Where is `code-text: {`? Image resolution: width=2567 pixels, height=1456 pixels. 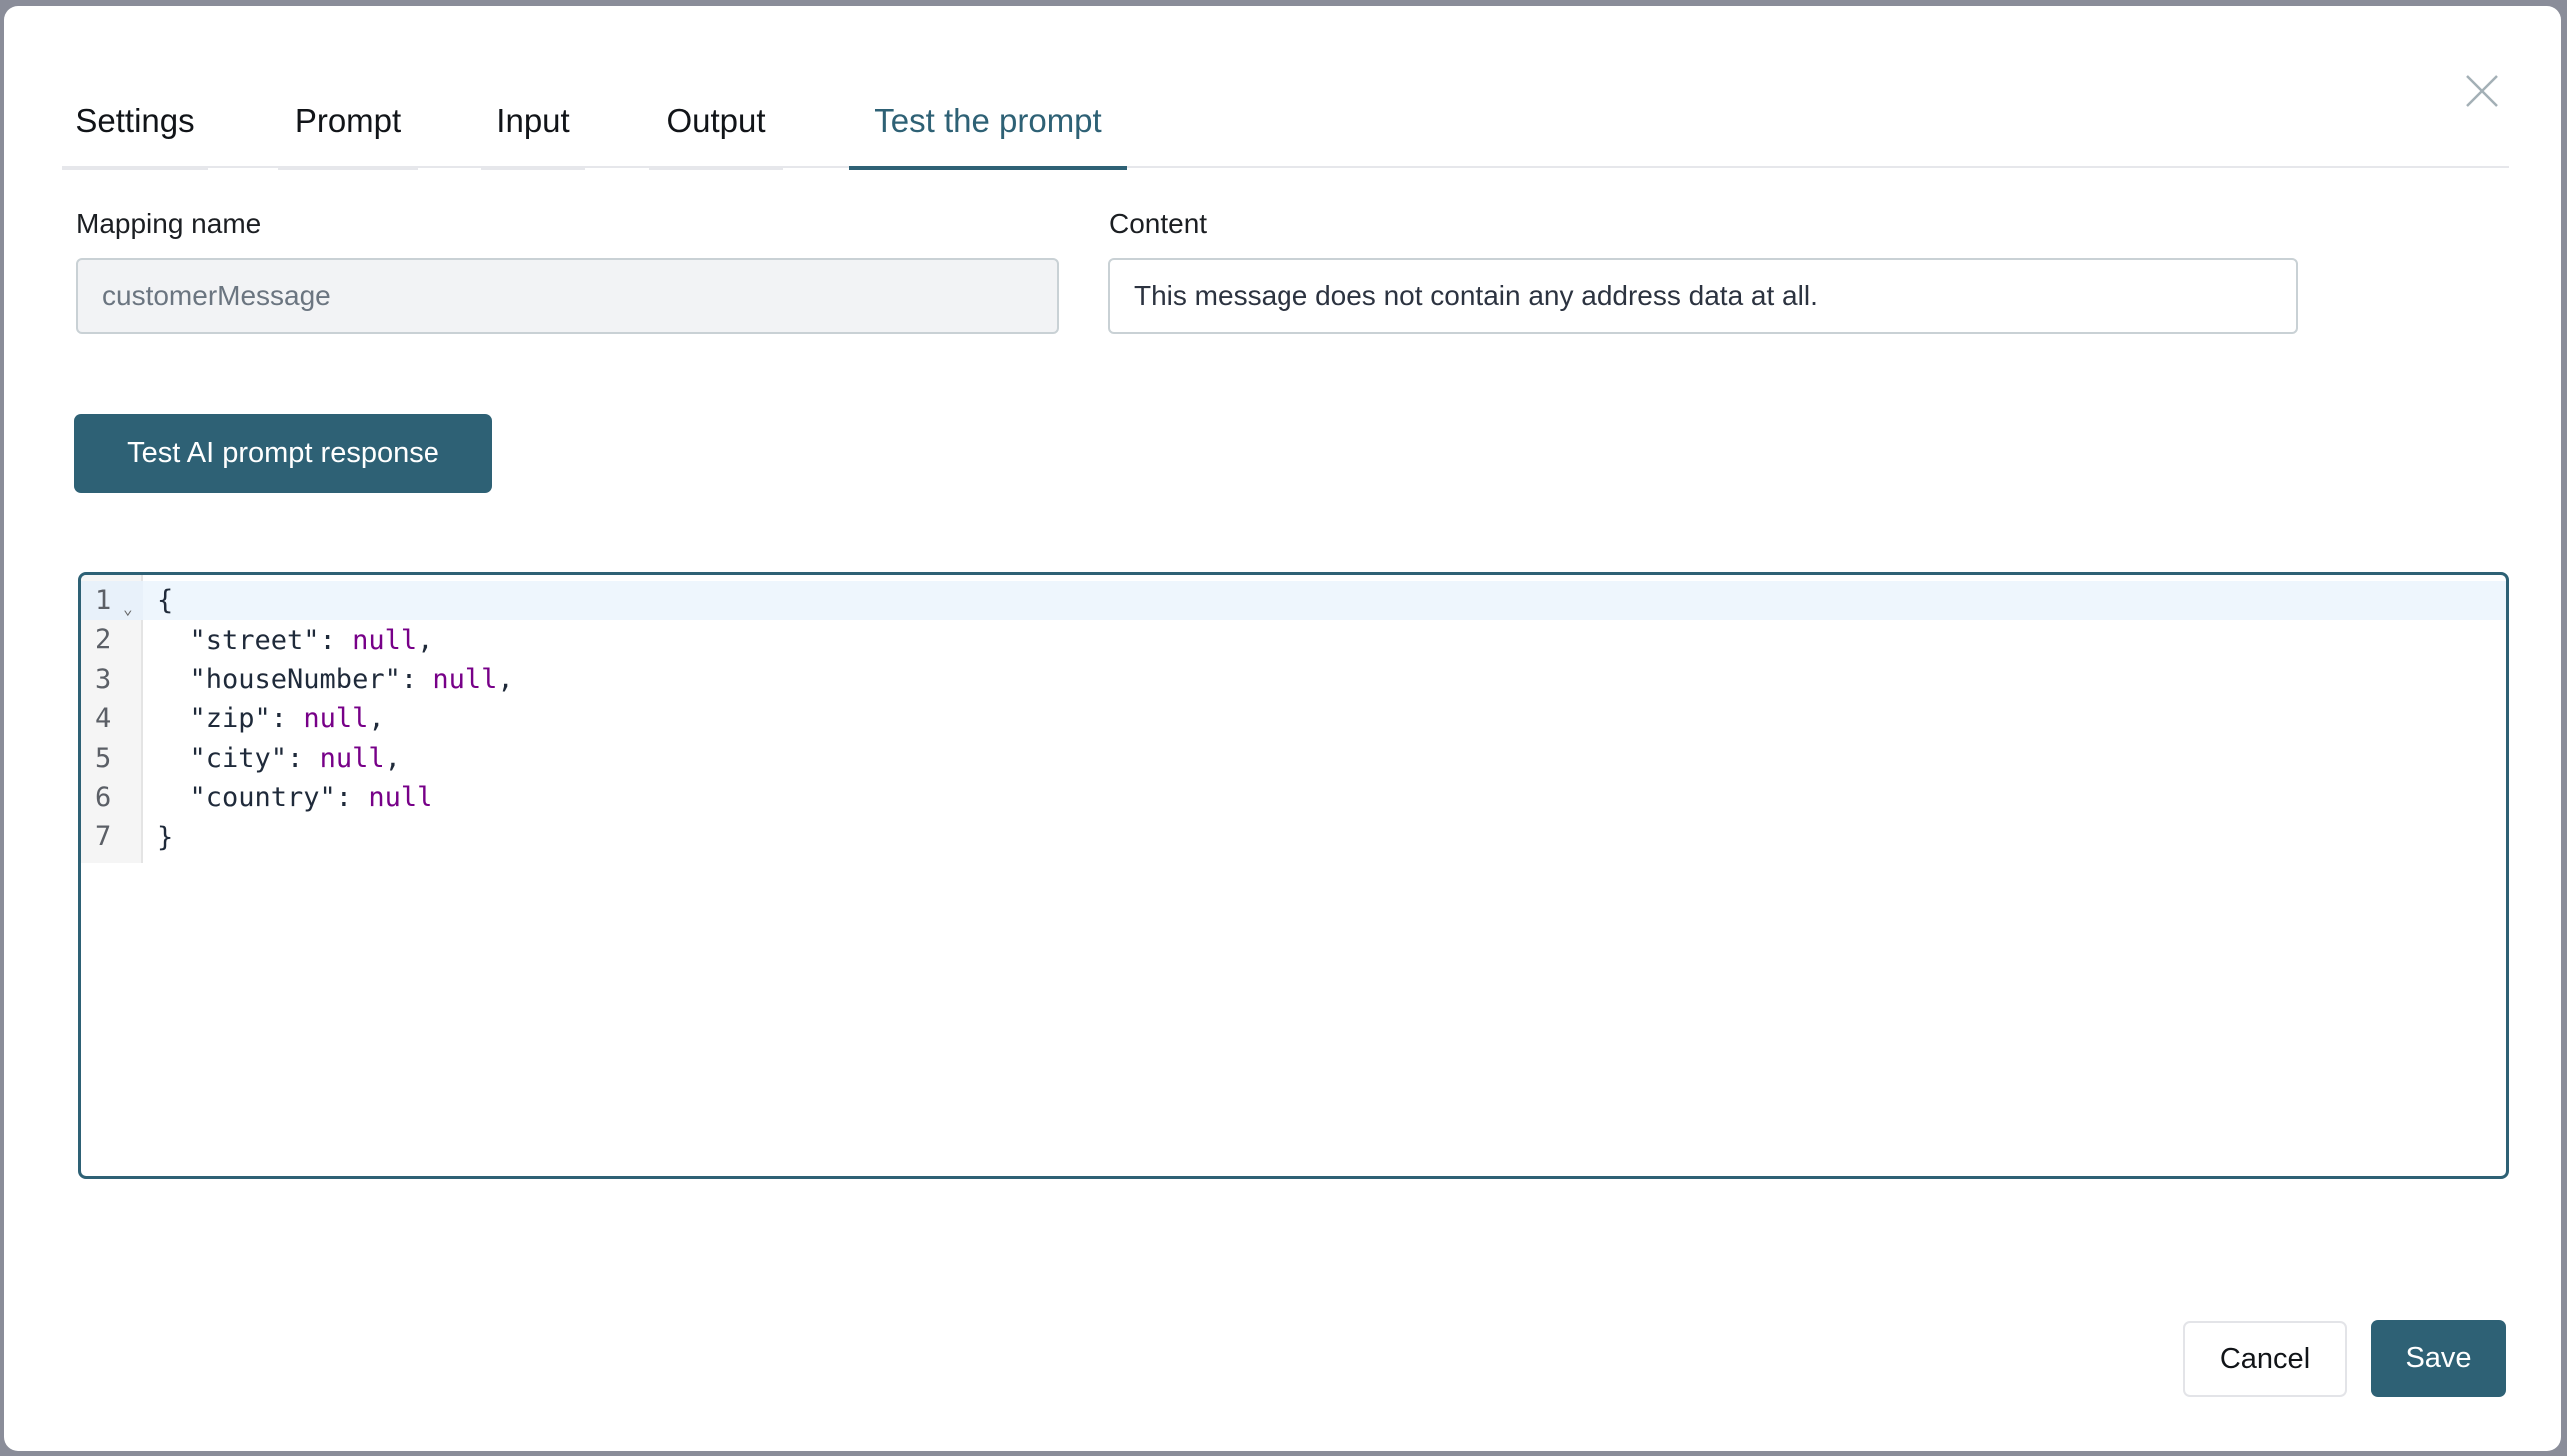
code-text: { is located at coordinates (165, 601).